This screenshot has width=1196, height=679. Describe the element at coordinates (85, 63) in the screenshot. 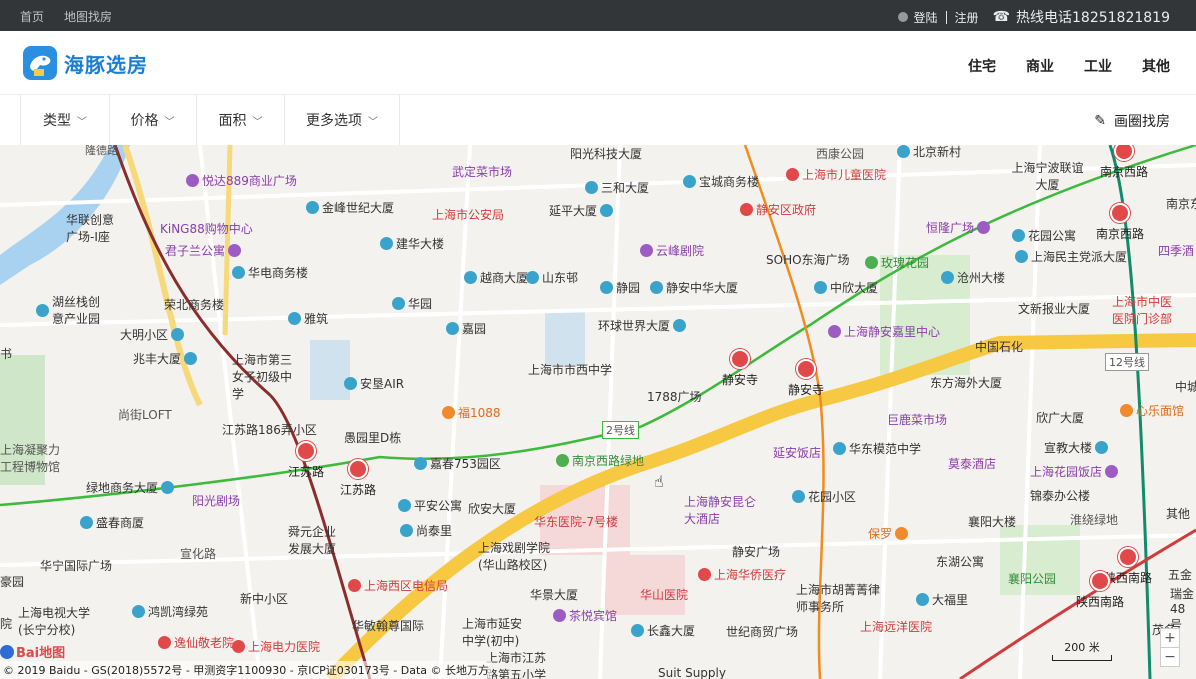

I see `logo: 海豚选房` at that location.